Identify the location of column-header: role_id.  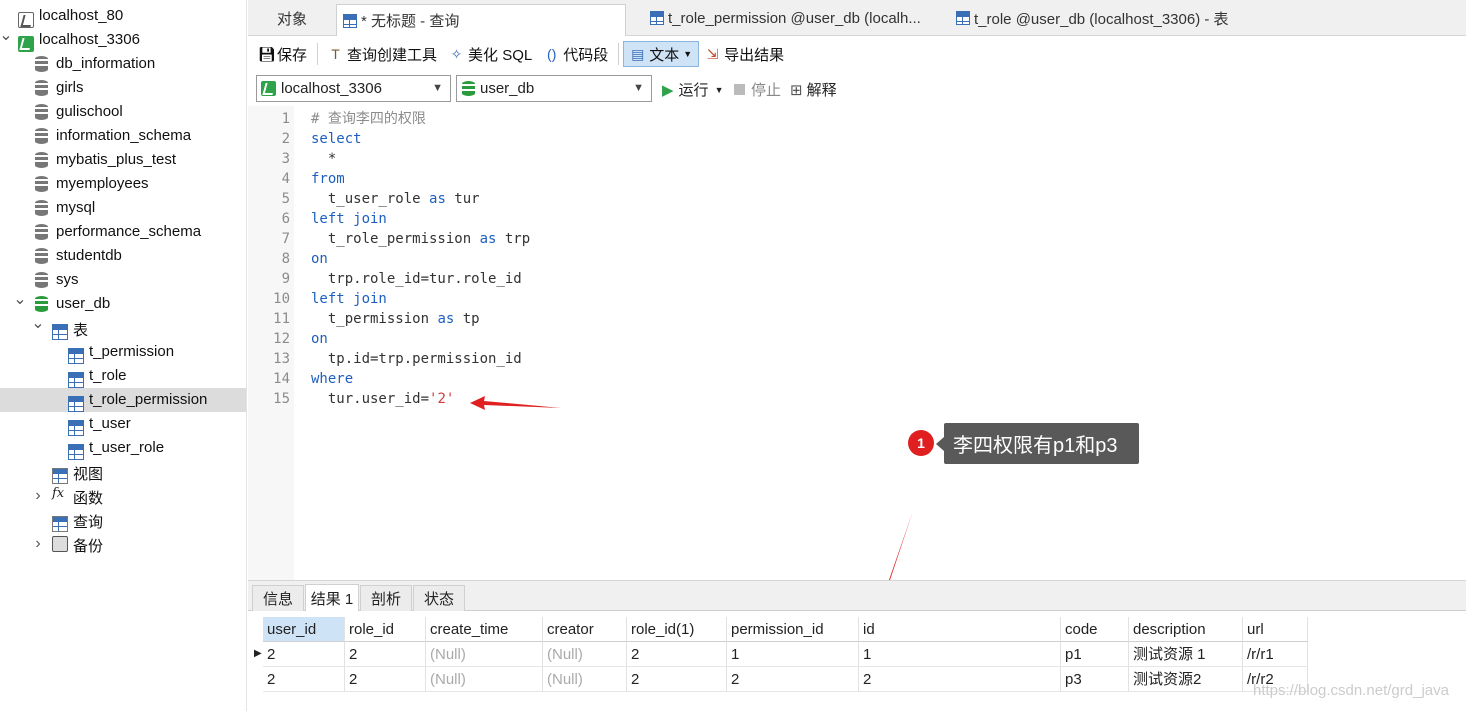
(385, 629).